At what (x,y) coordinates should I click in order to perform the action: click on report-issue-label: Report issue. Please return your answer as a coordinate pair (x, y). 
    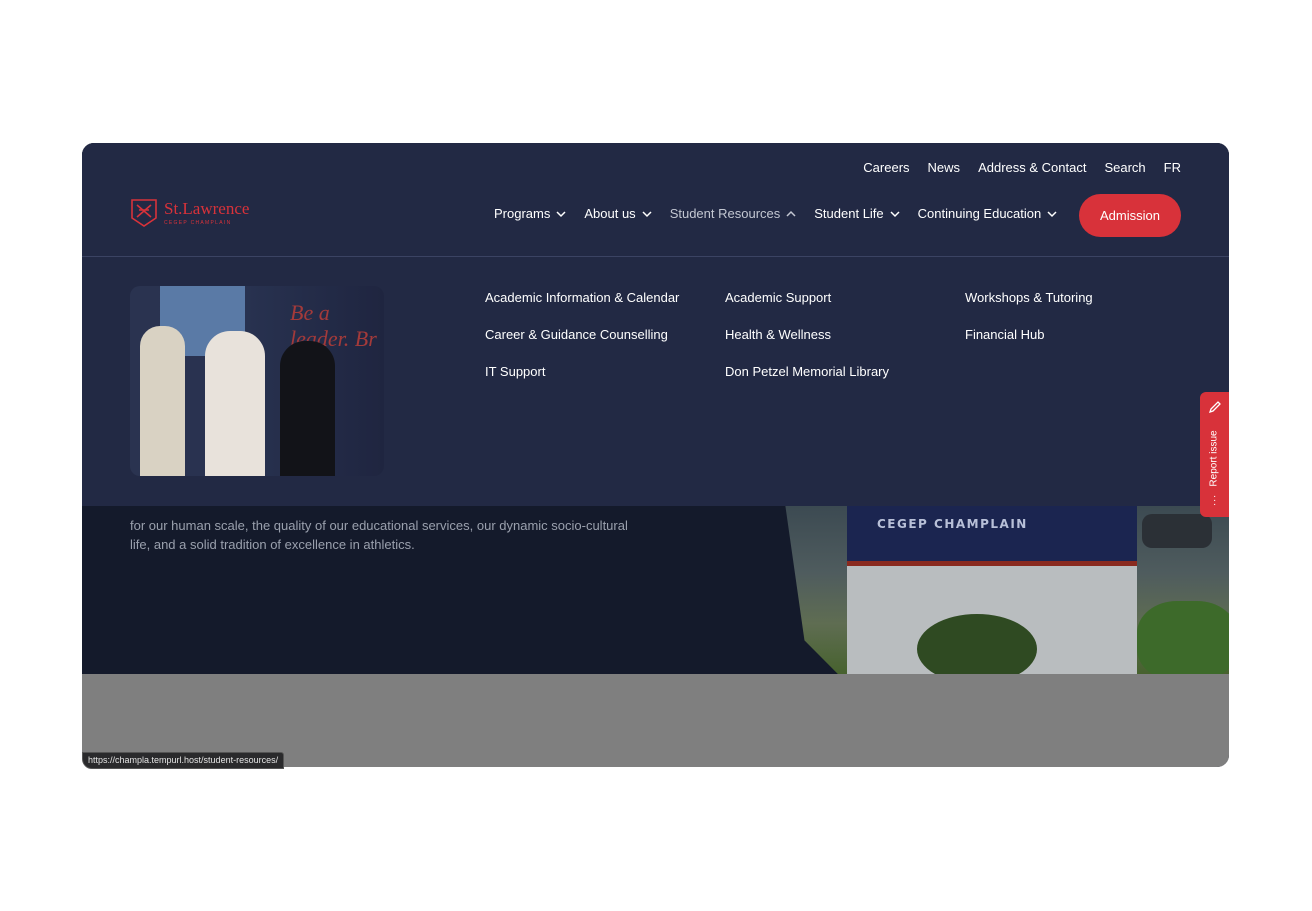
    Looking at the image, I should click on (1215, 458).